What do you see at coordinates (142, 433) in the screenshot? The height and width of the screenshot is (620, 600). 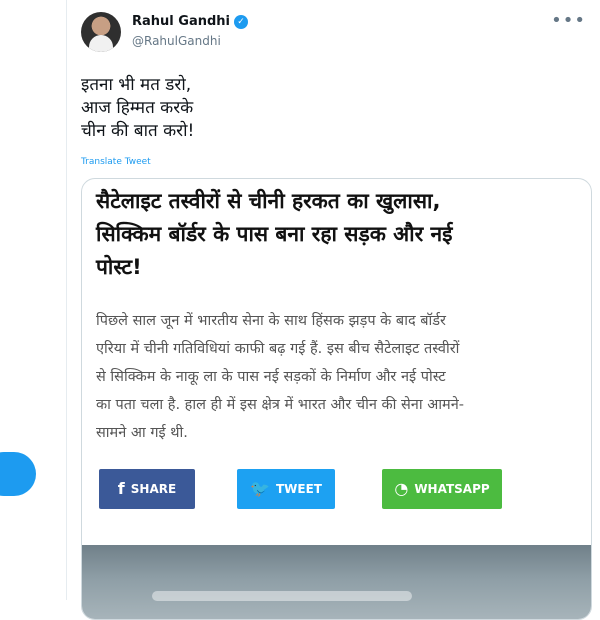 I see `body-line: सामने आ गई थी.` at bounding box center [142, 433].